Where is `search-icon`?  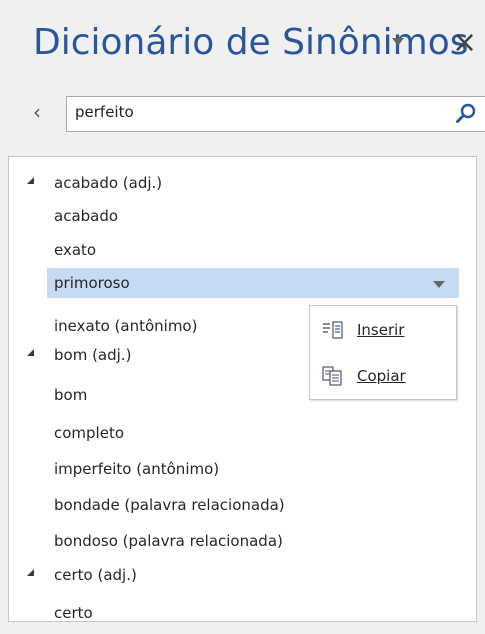 search-icon is located at coordinates (466, 114).